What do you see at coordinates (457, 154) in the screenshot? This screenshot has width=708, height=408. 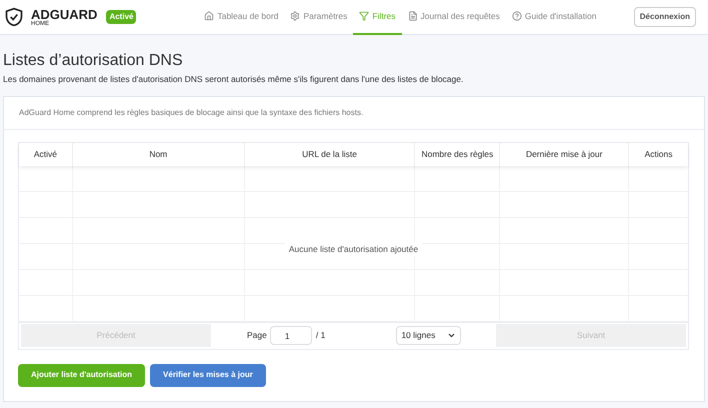 I see `column-header: Nombre des règles` at bounding box center [457, 154].